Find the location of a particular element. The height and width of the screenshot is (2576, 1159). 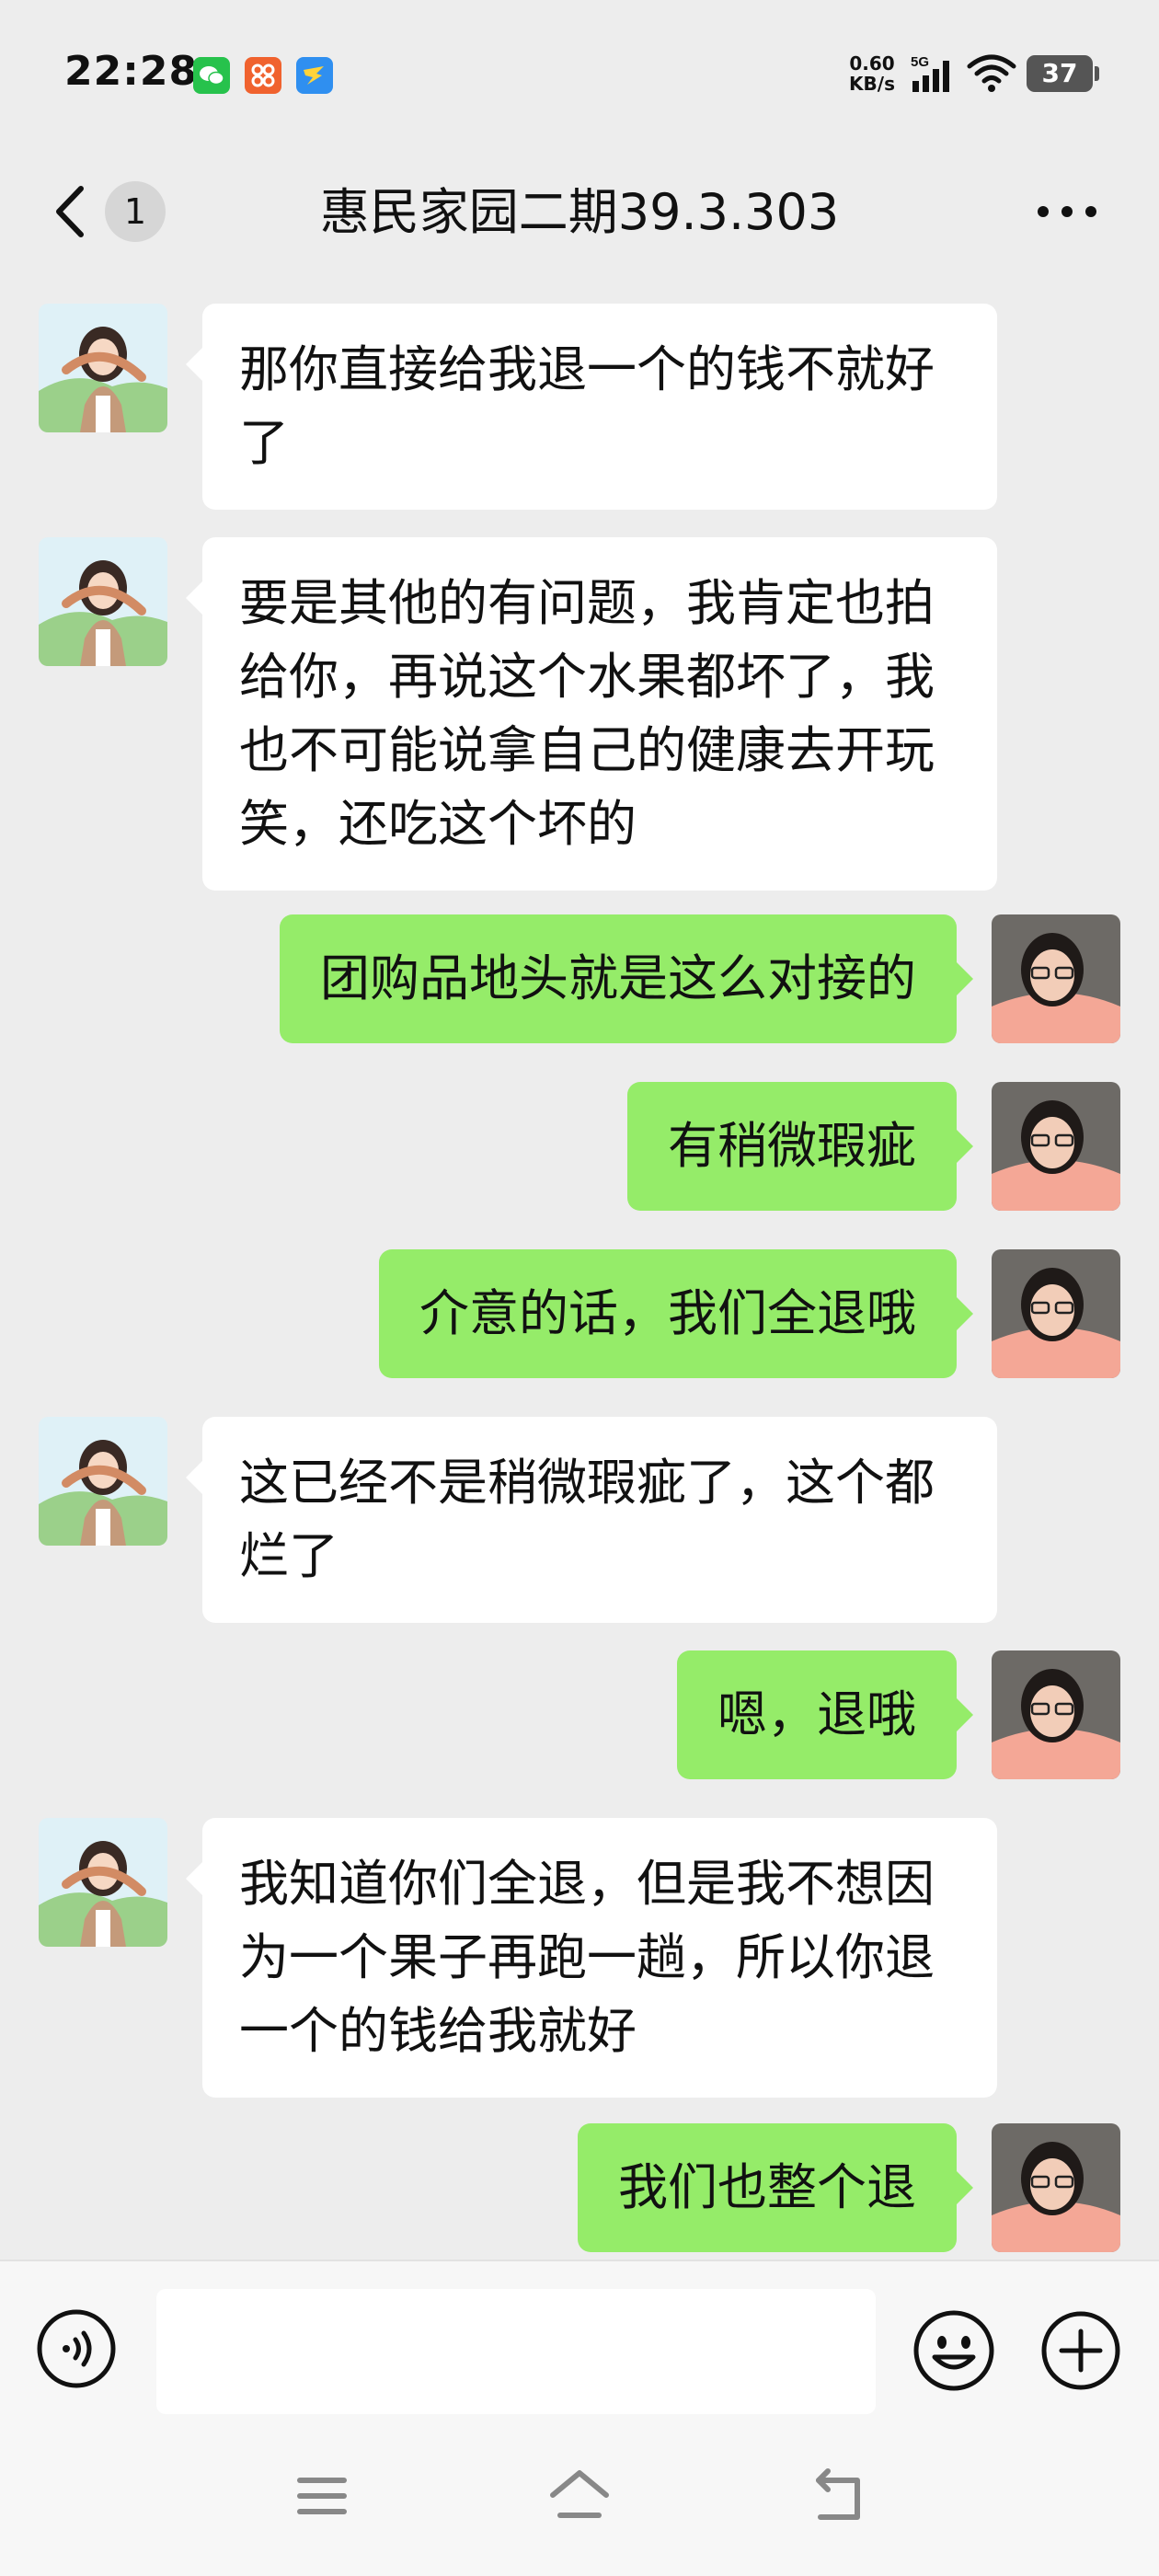

wechat-icon is located at coordinates (211, 75).